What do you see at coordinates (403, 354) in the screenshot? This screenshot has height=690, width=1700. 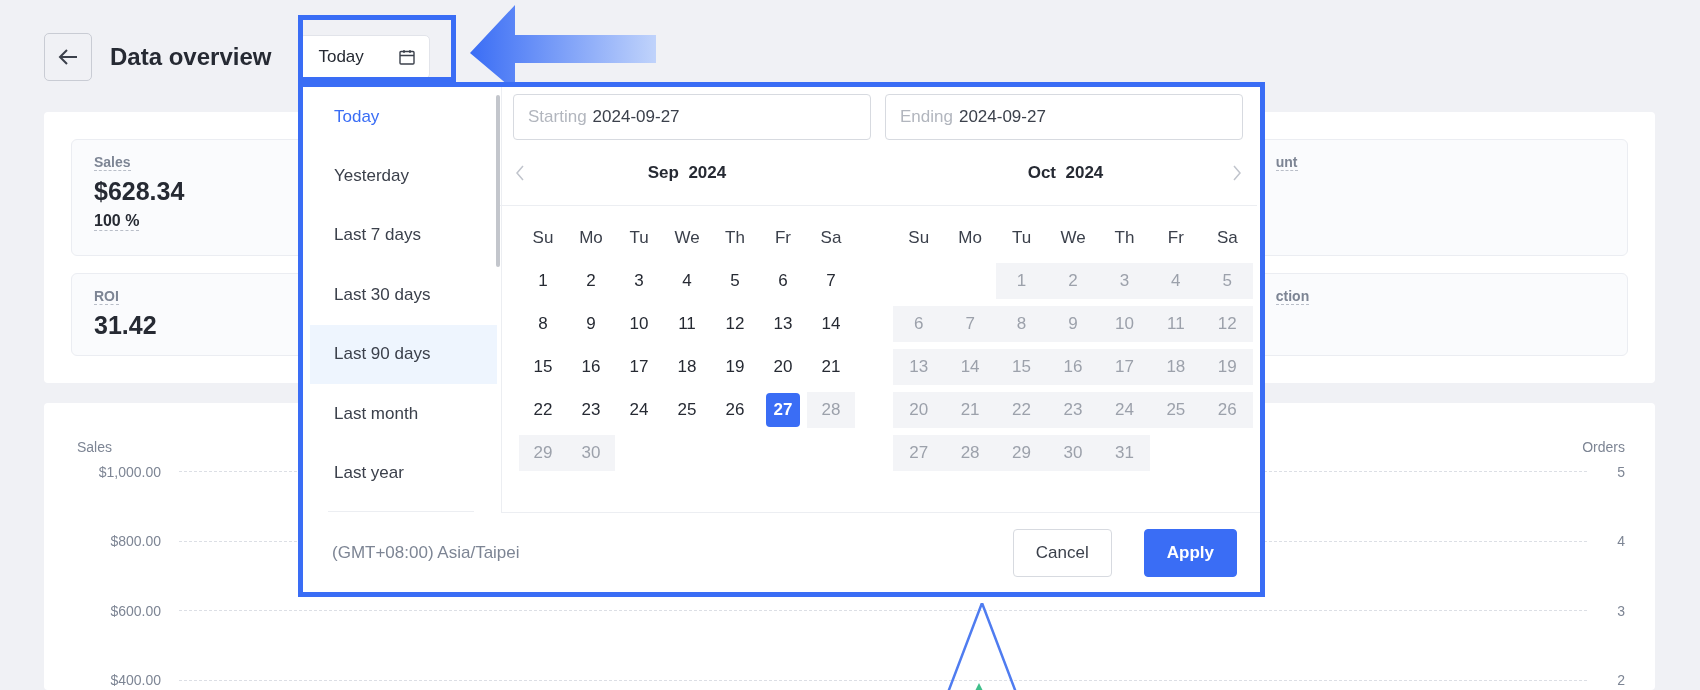 I see `preset-option: Last 90 days` at bounding box center [403, 354].